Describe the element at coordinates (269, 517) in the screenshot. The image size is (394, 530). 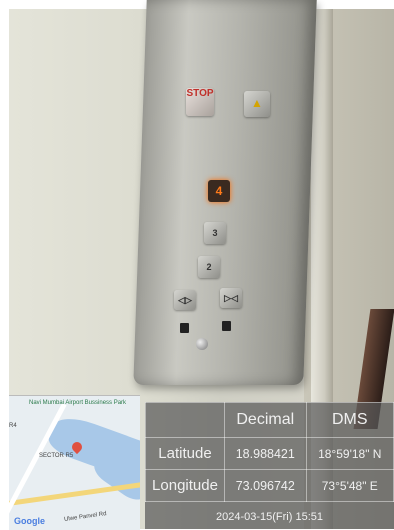
I see `timestamp: 2024-03-15(Fri) 15:51` at that location.